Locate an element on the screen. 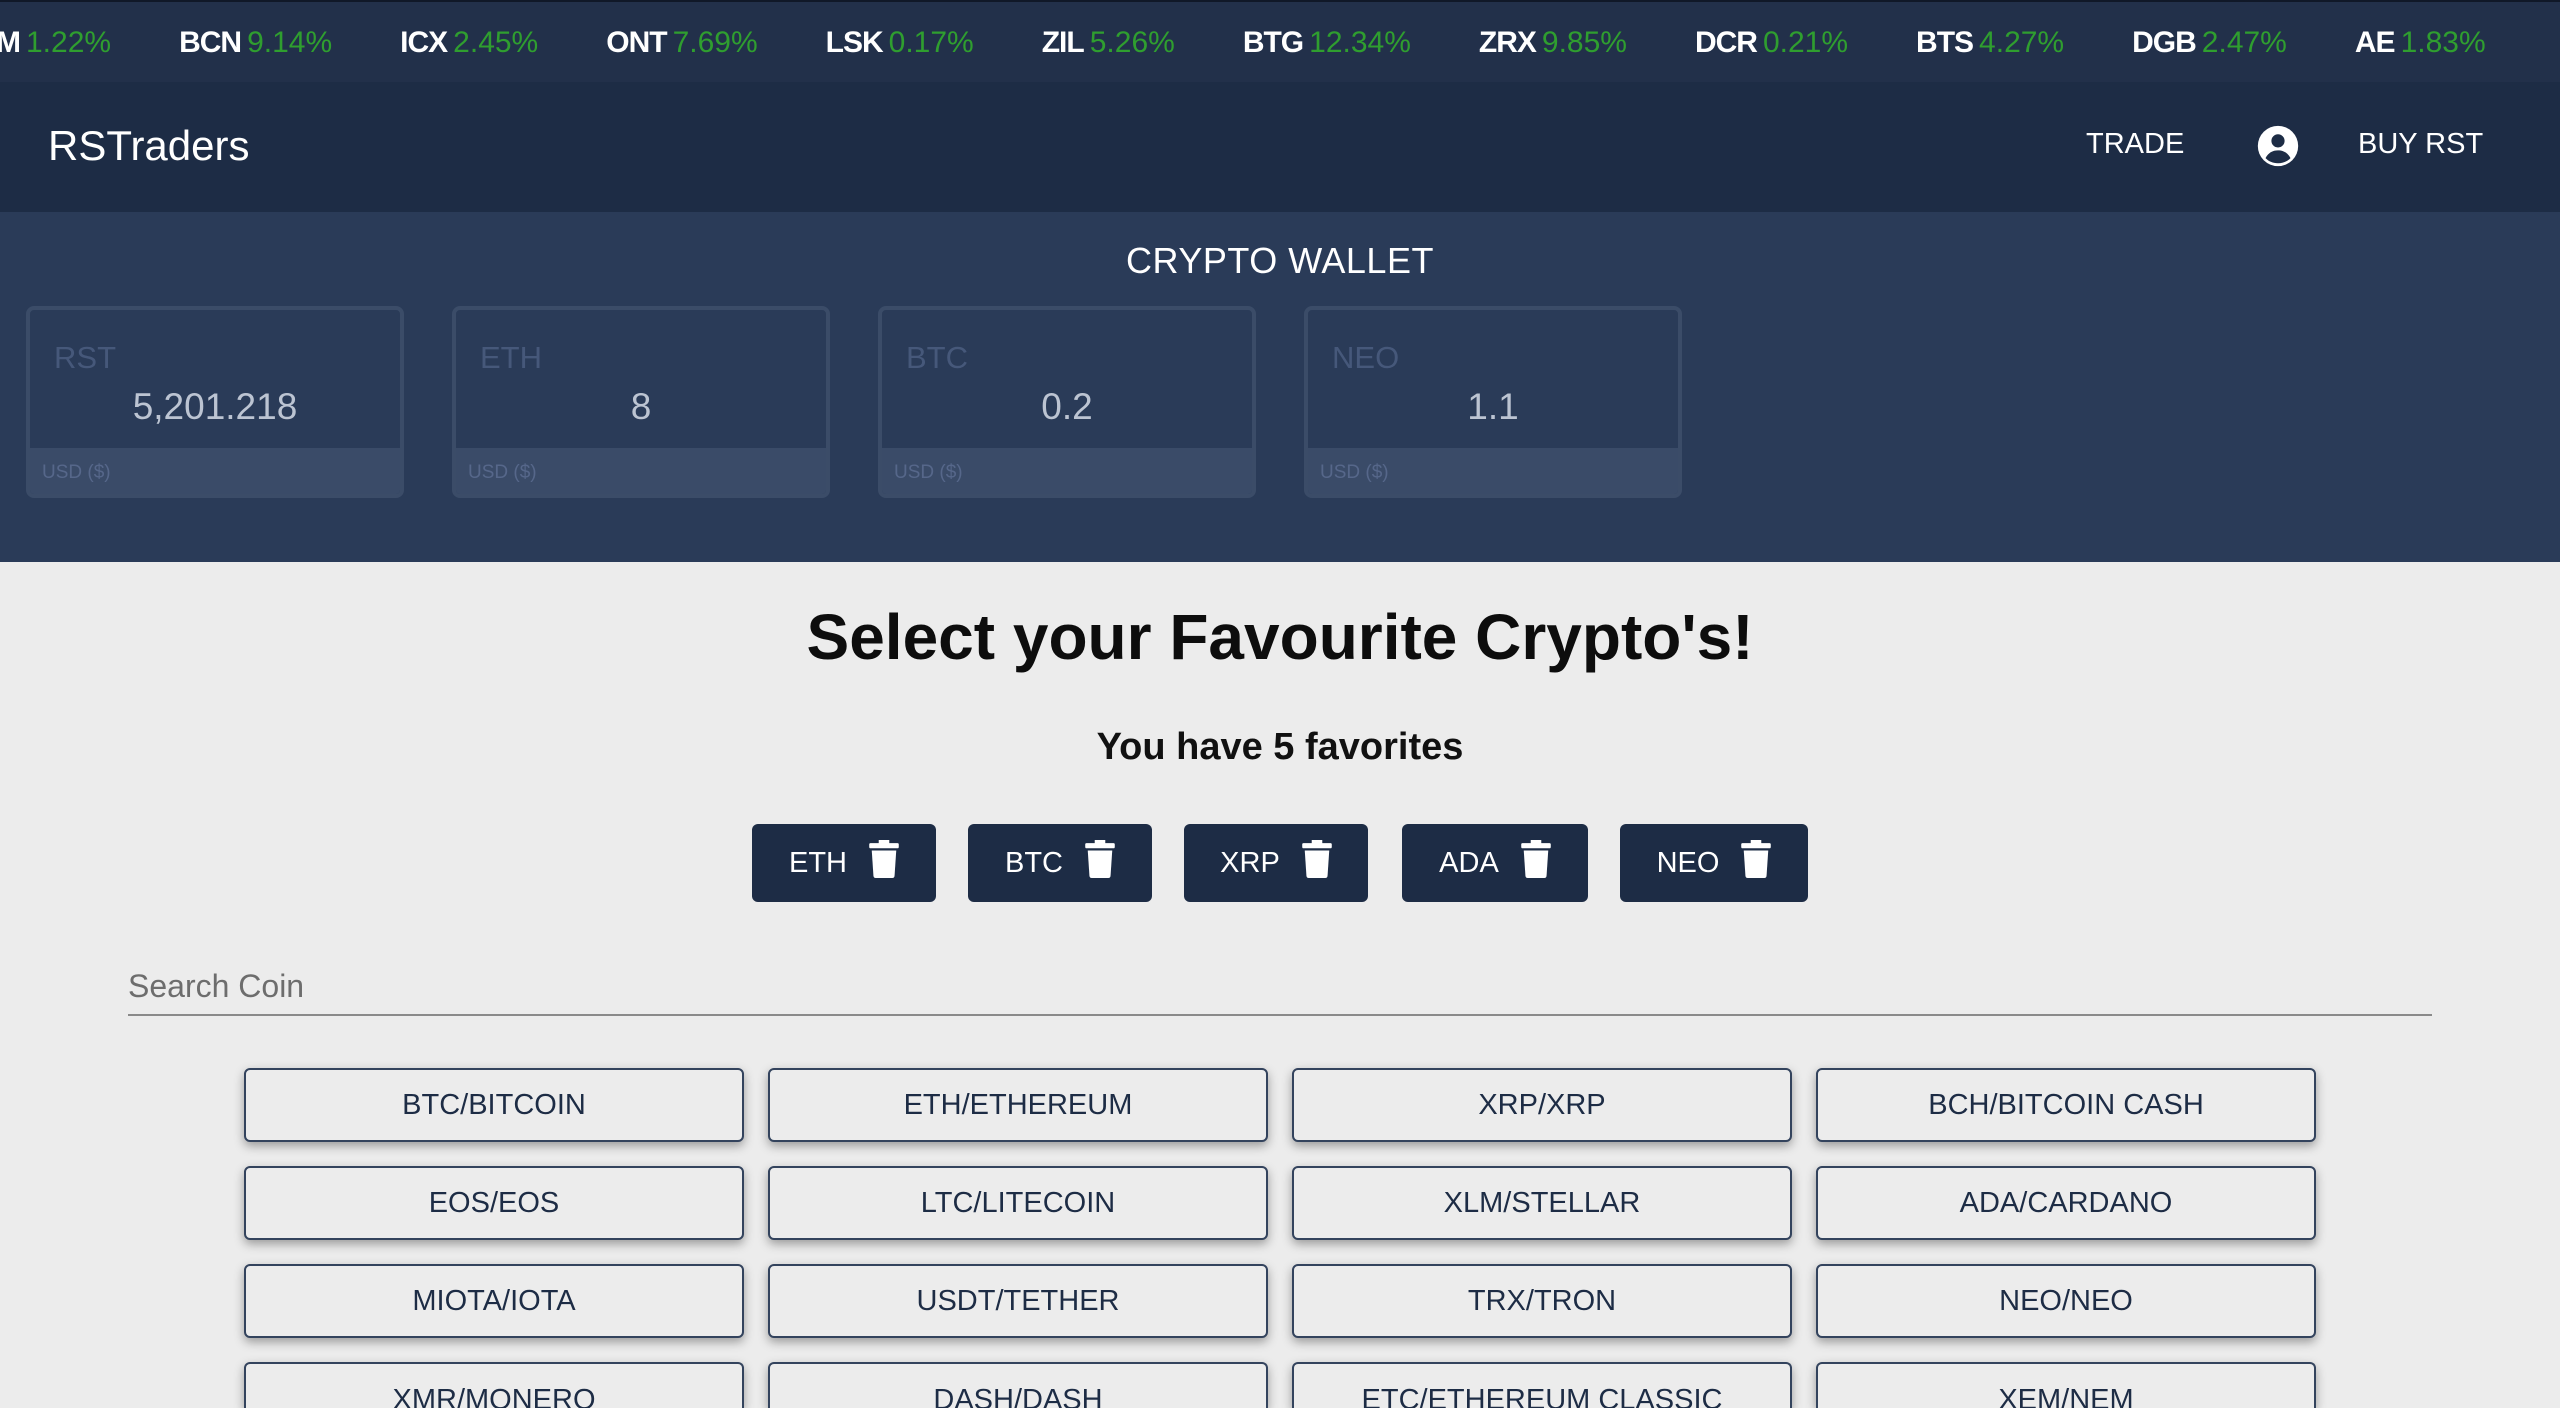 Image resolution: width=2560 pixels, height=1408 pixels. ticker-change: 2.45% is located at coordinates (496, 42).